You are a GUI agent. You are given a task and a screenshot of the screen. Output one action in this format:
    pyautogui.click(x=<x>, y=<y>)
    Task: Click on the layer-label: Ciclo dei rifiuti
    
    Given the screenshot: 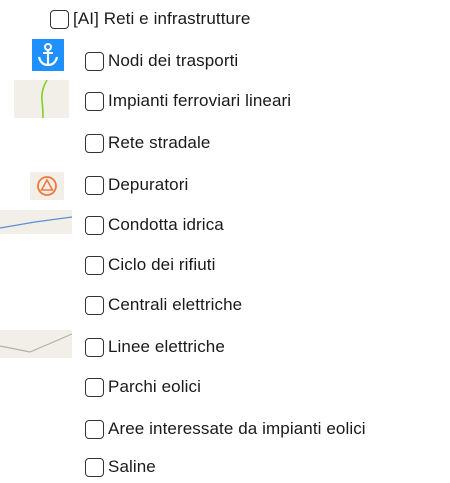 What is the action you would take?
    pyautogui.click(x=162, y=264)
    